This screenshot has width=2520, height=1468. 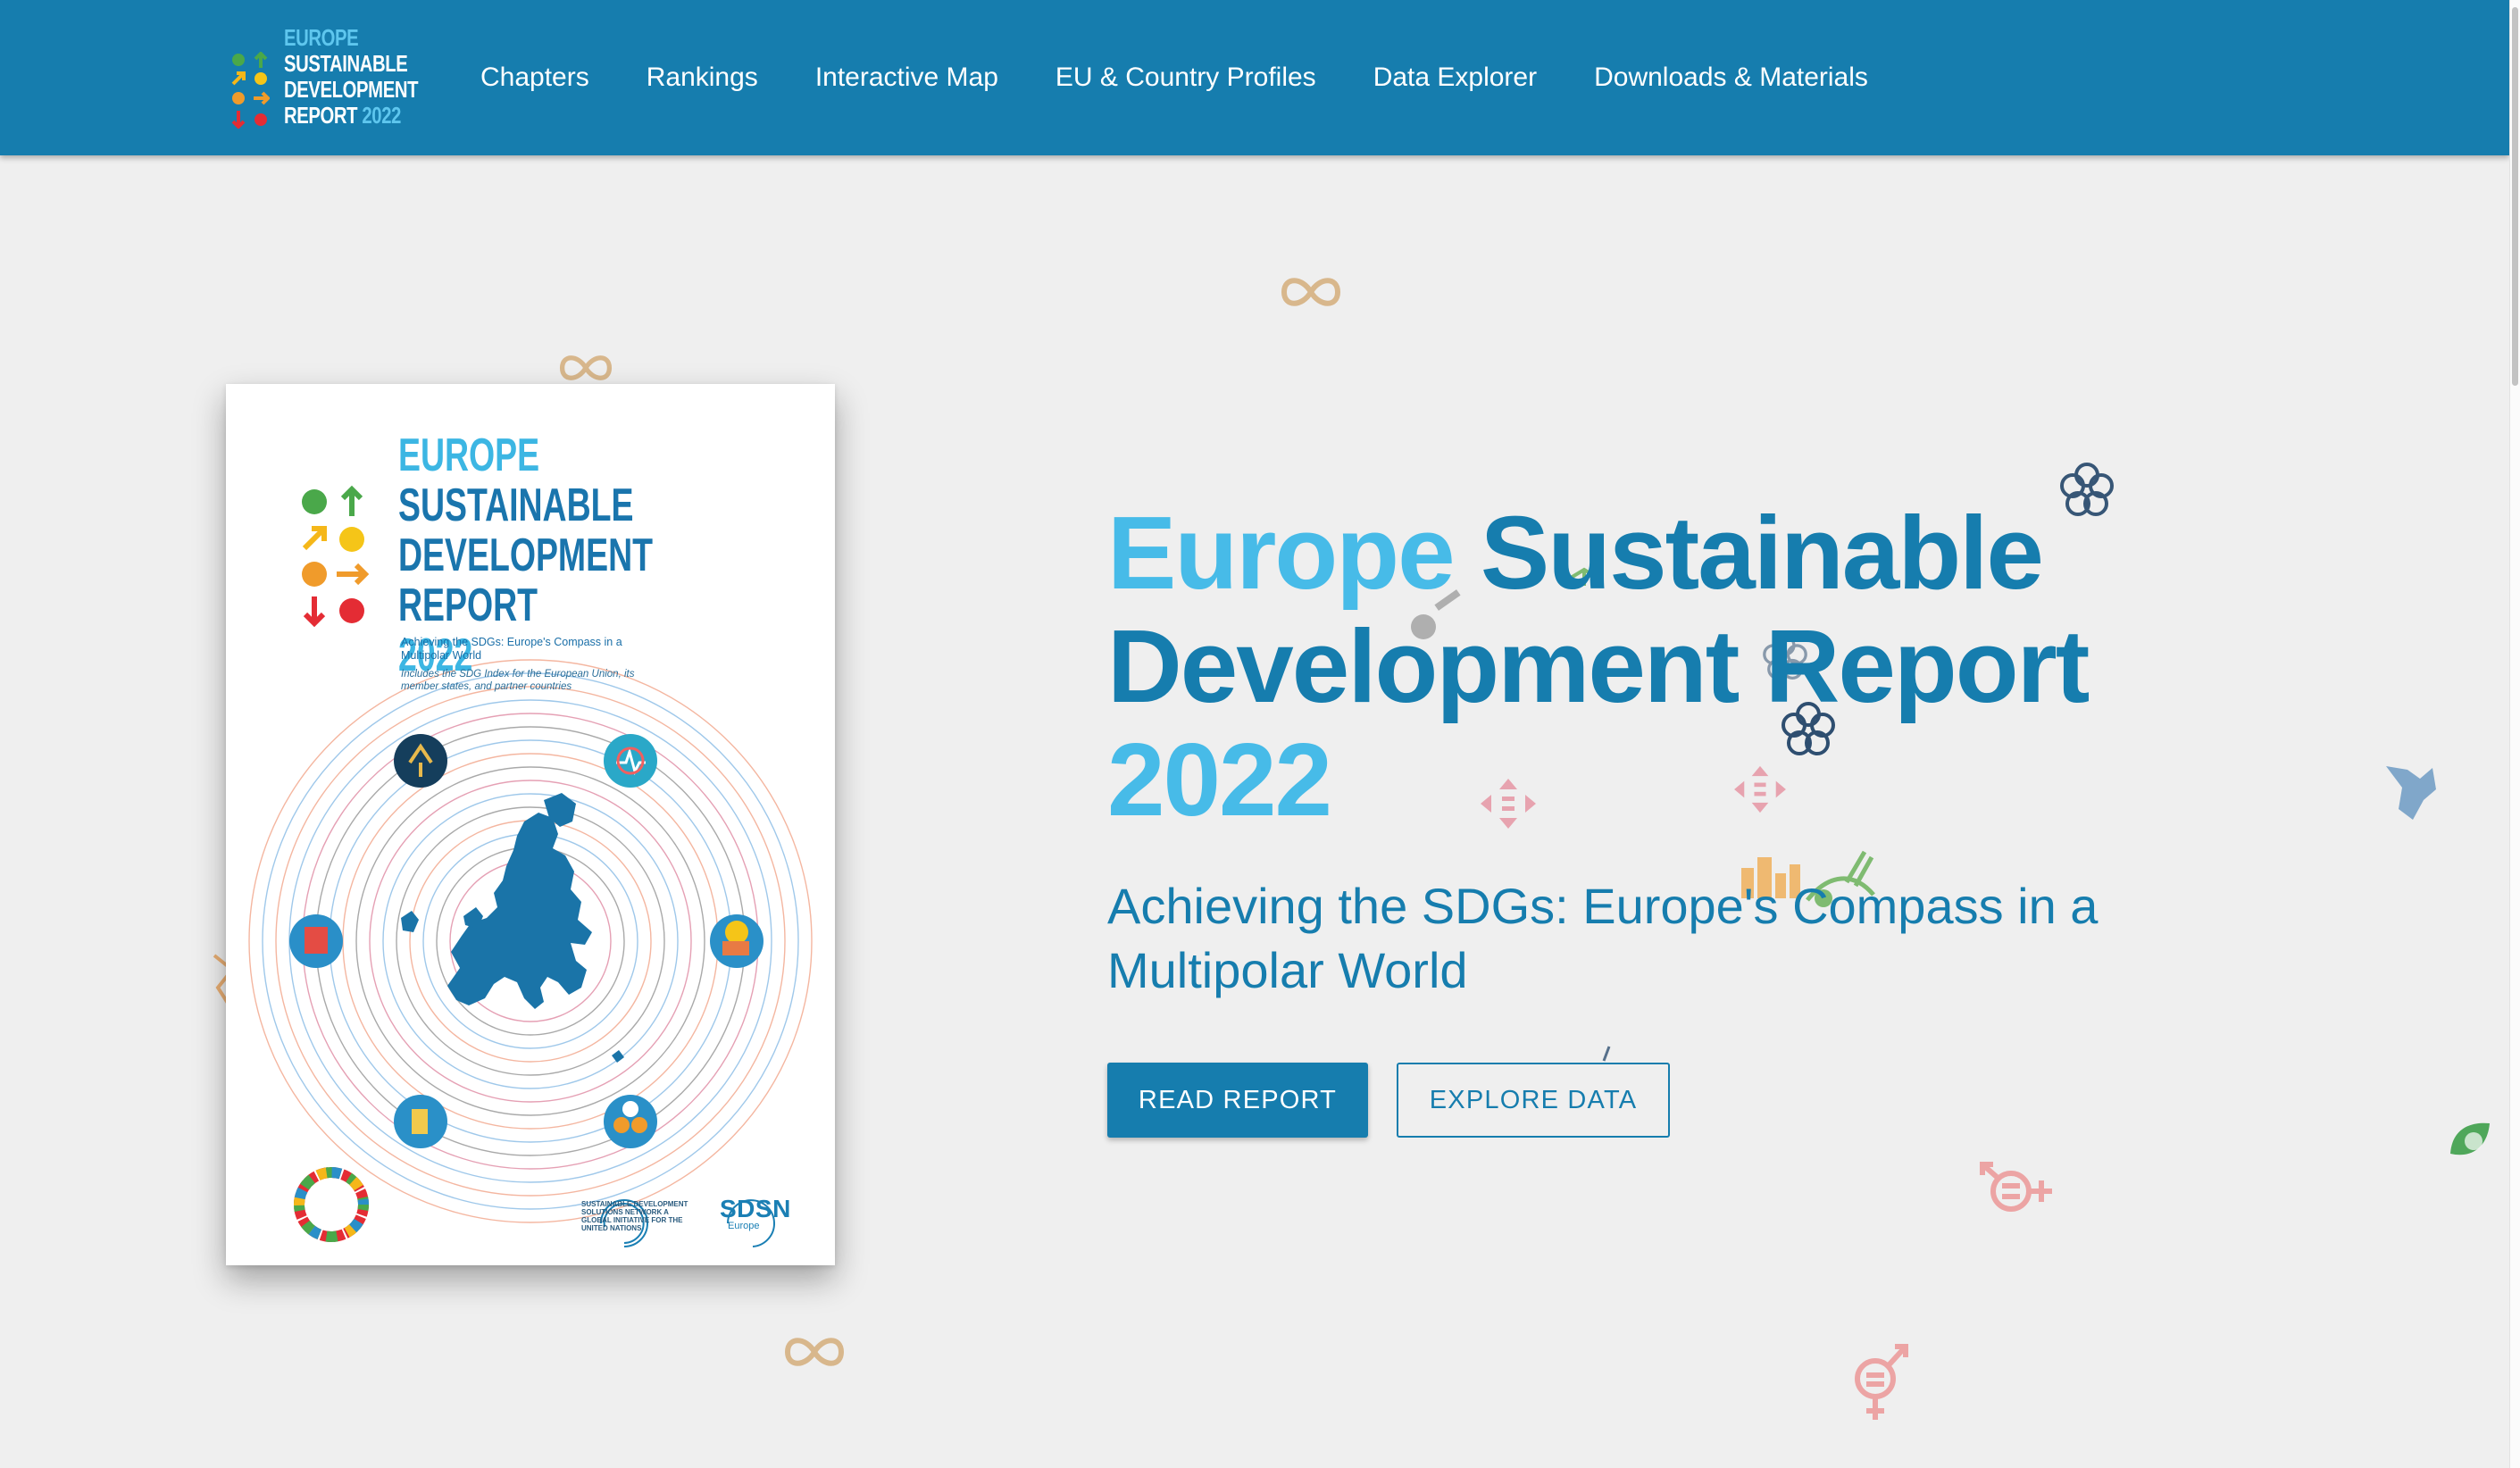 I want to click on cover-sdg-arrows-icon, so click(x=336, y=556).